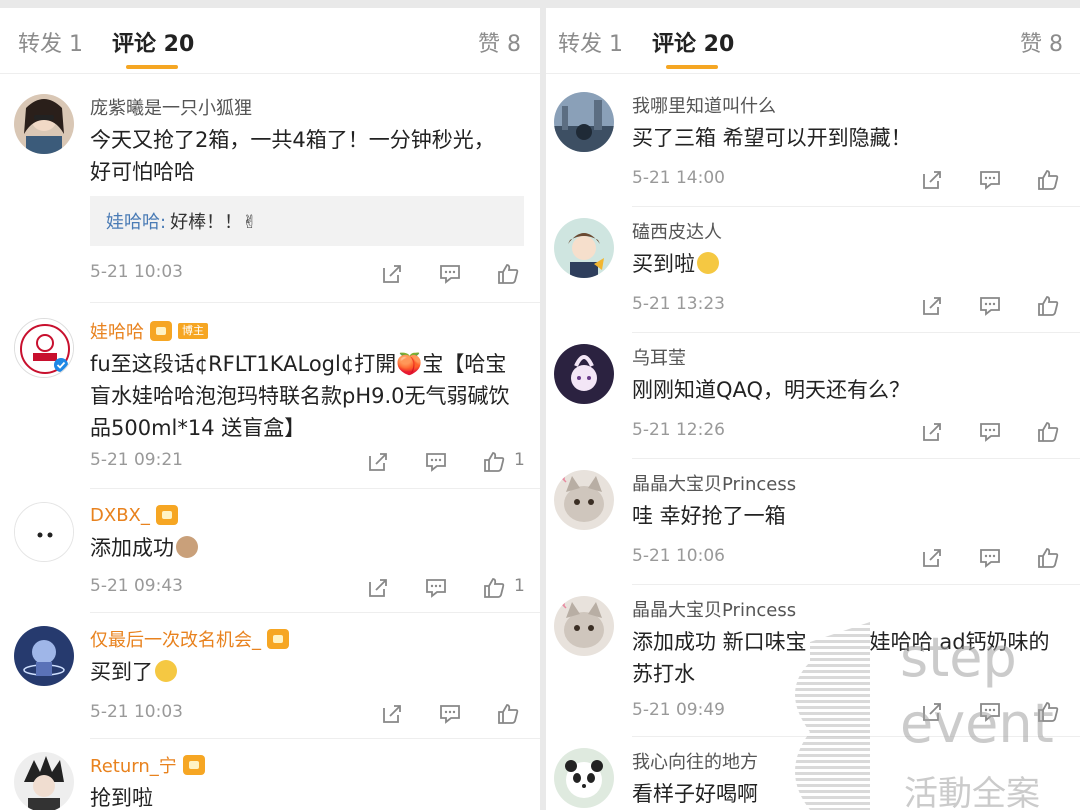 This screenshot has height=810, width=1080. I want to click on comment-text: 买了三箱 希望可以开到隐藏！, so click(772, 138).